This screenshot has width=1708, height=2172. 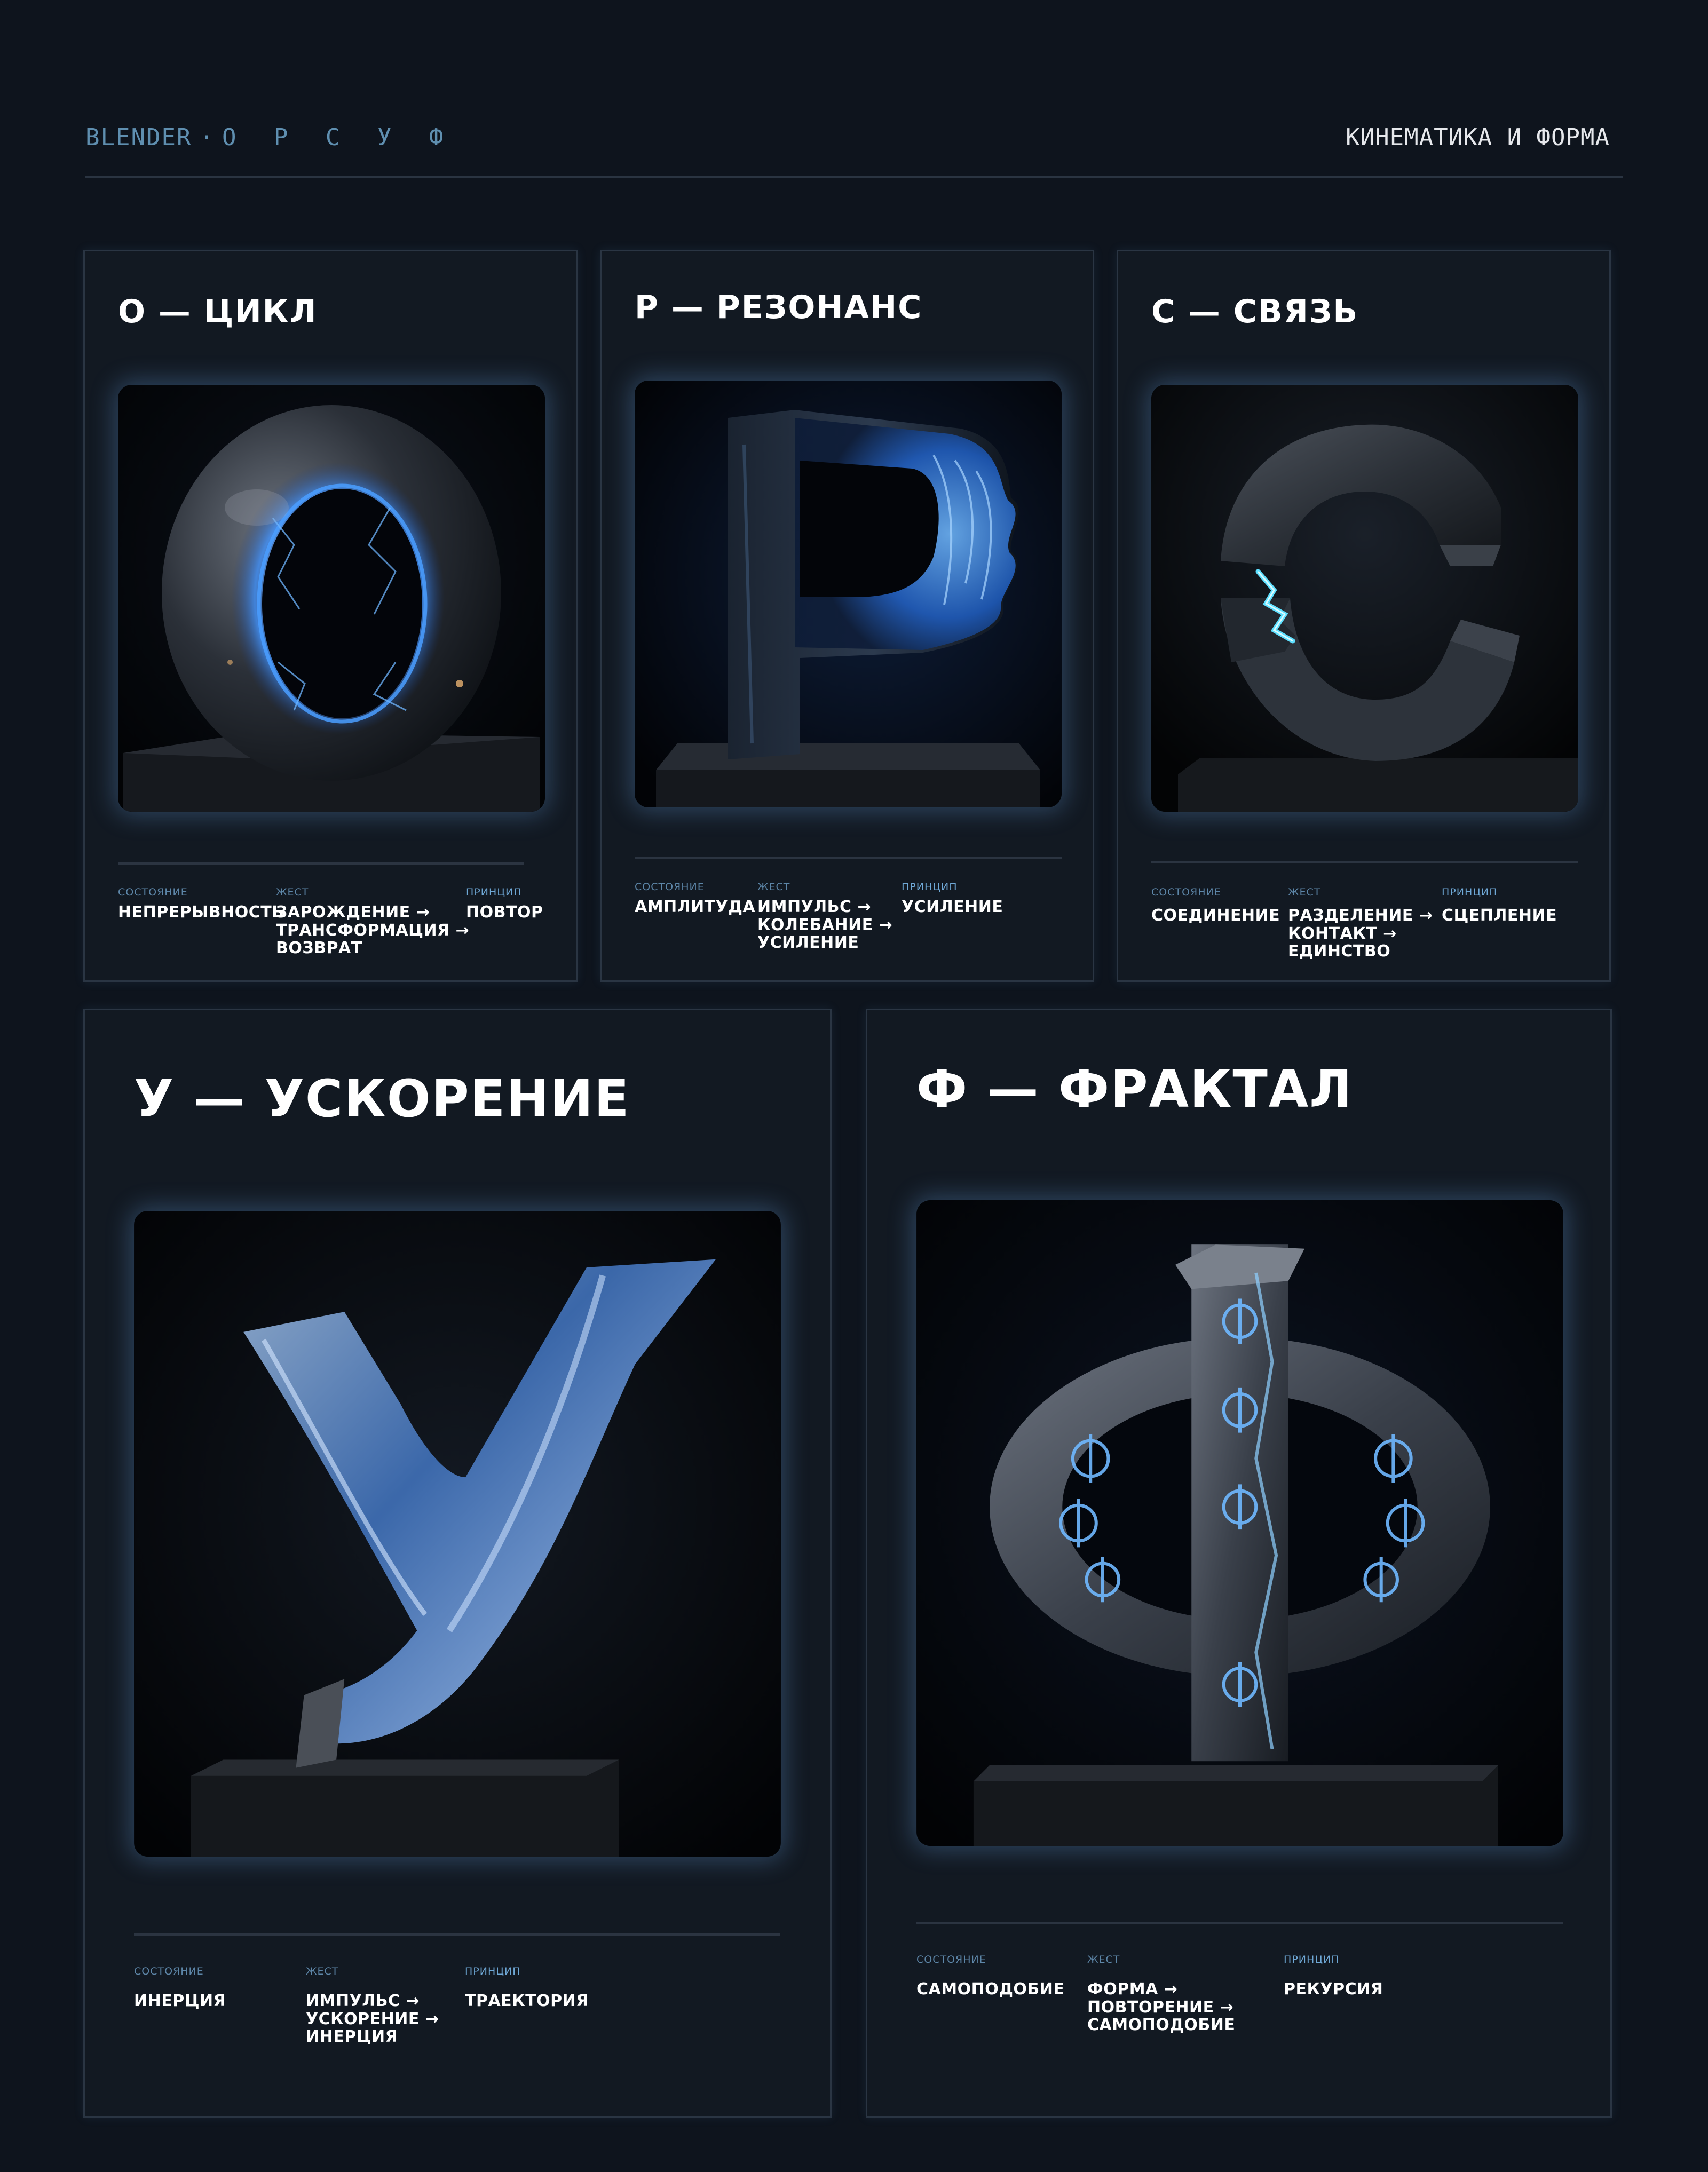 What do you see at coordinates (1255, 311) in the screenshot?
I see `card-title: С — СВЯЗЬ` at bounding box center [1255, 311].